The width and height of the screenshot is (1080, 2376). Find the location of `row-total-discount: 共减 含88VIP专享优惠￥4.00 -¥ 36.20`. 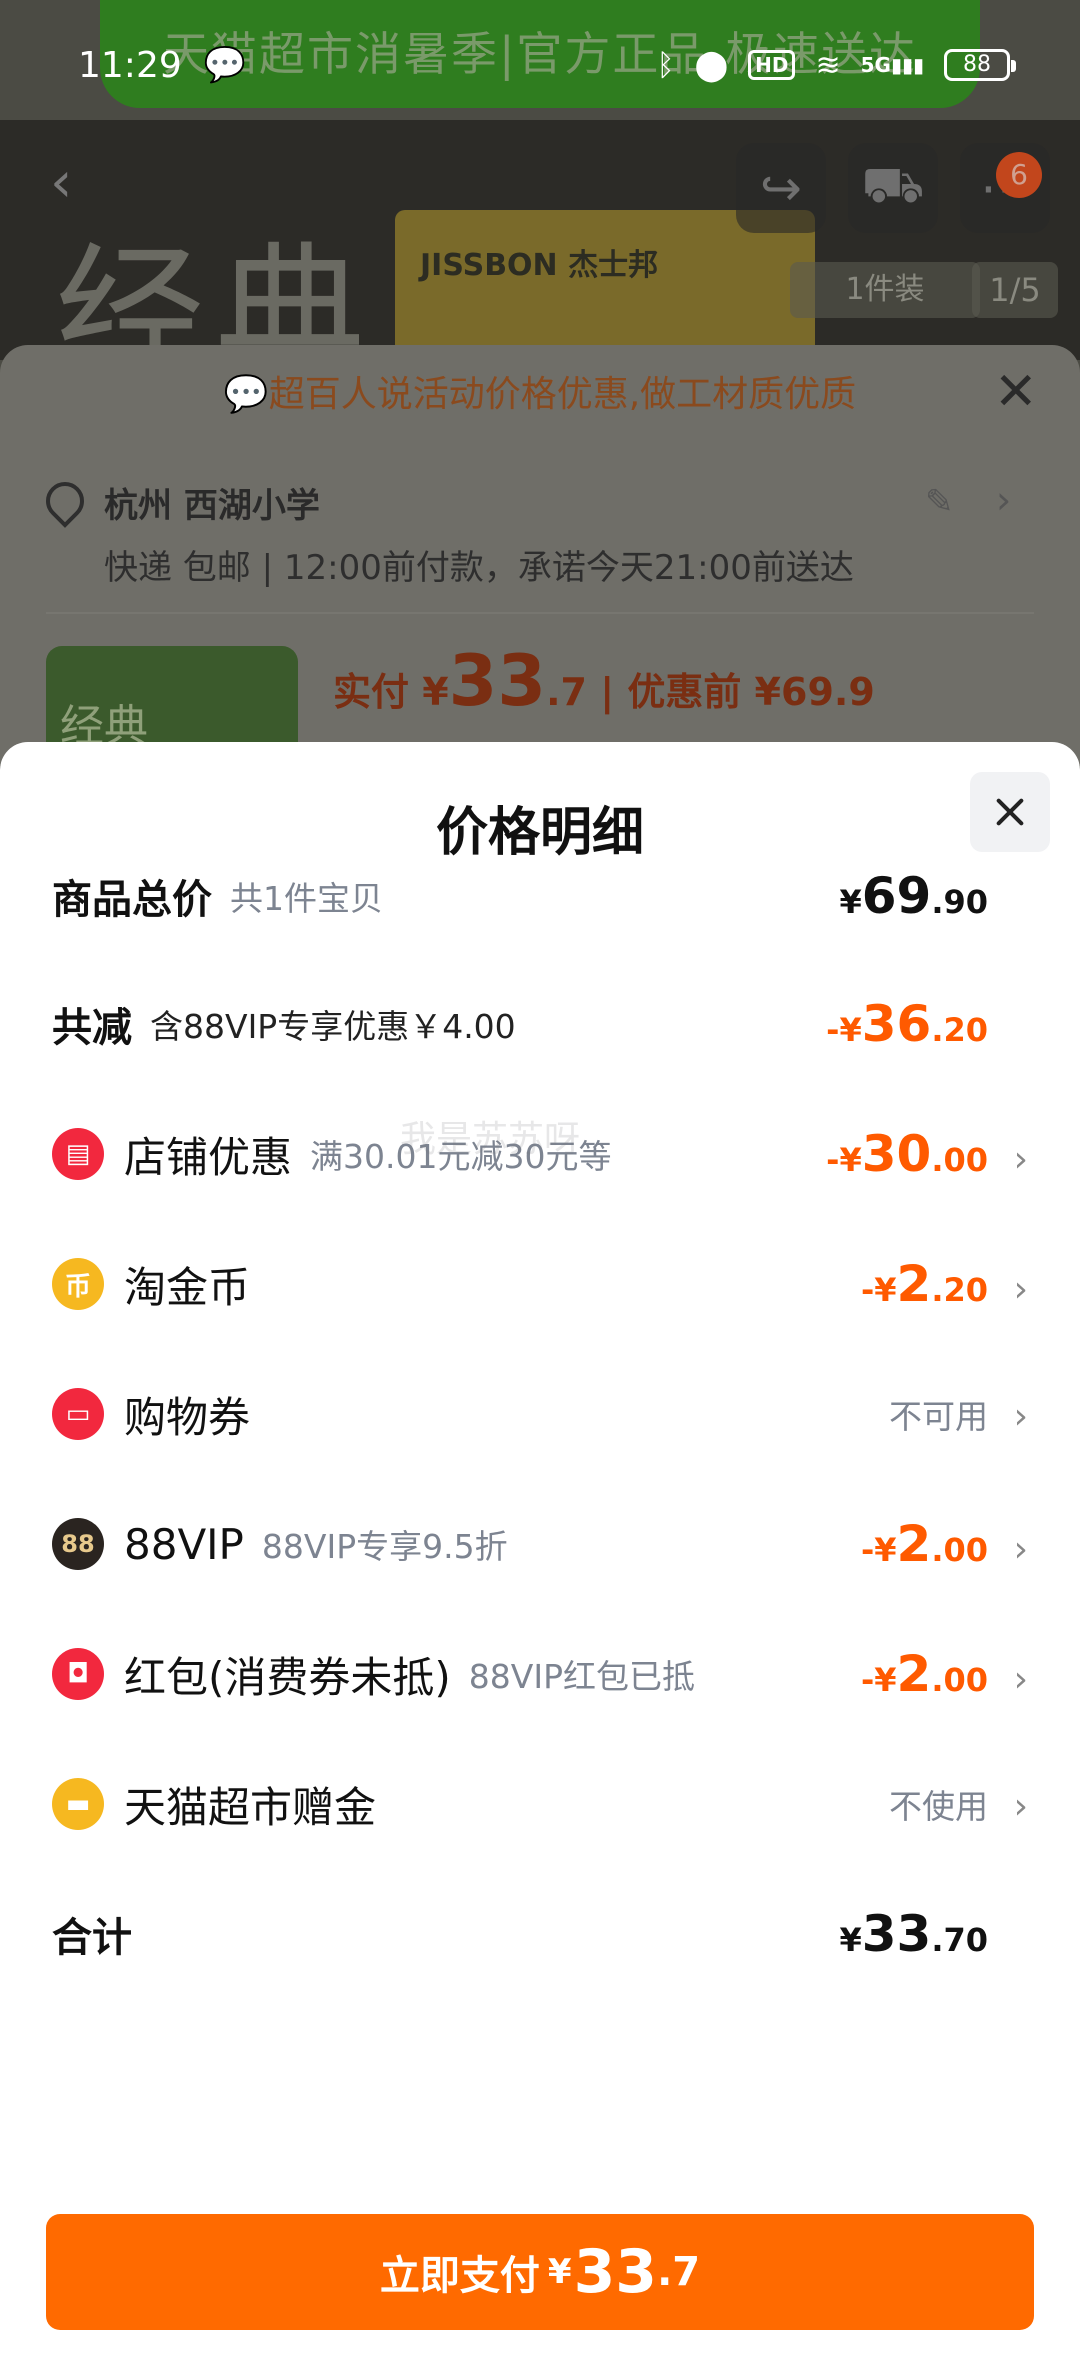

row-total-discount: 共减 含88VIP专享优惠￥4.00 -¥ 36.20 is located at coordinates (540, 1024).